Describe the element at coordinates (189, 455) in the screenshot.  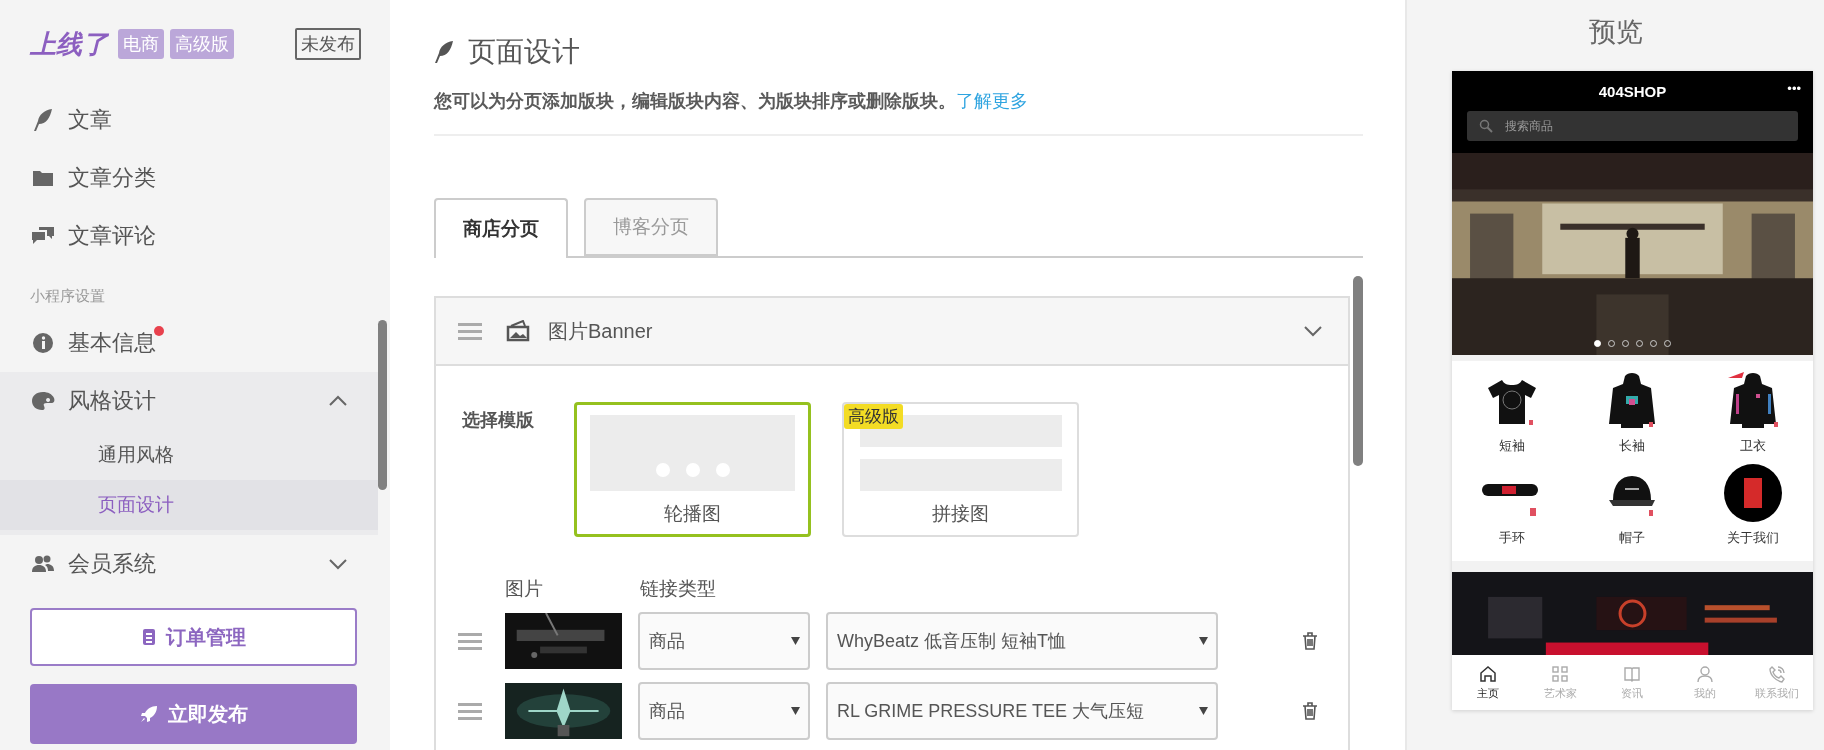
I see `nav-subitem: 通用风格` at that location.